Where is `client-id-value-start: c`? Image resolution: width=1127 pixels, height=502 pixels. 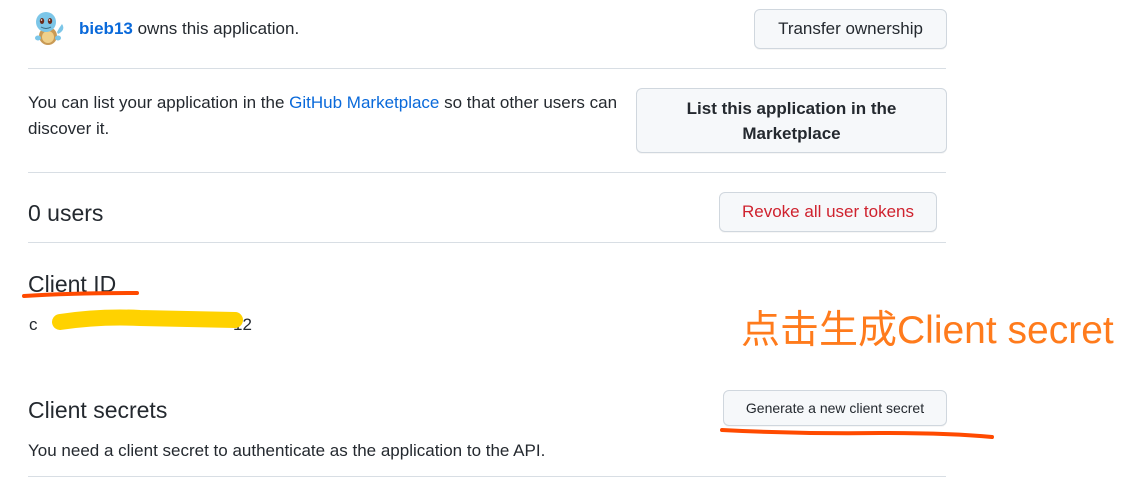 client-id-value-start: c is located at coordinates (33, 324).